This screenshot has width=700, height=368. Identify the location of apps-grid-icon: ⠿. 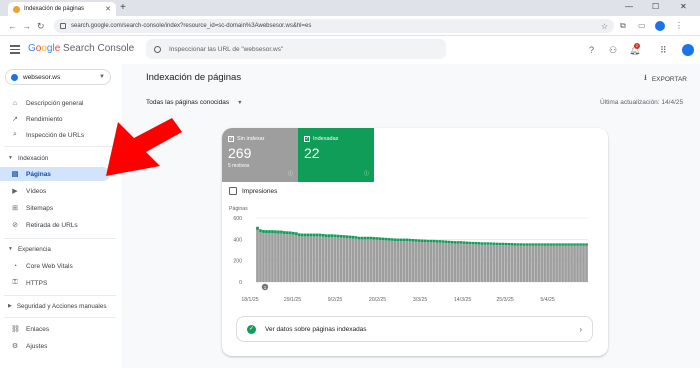
(663, 50).